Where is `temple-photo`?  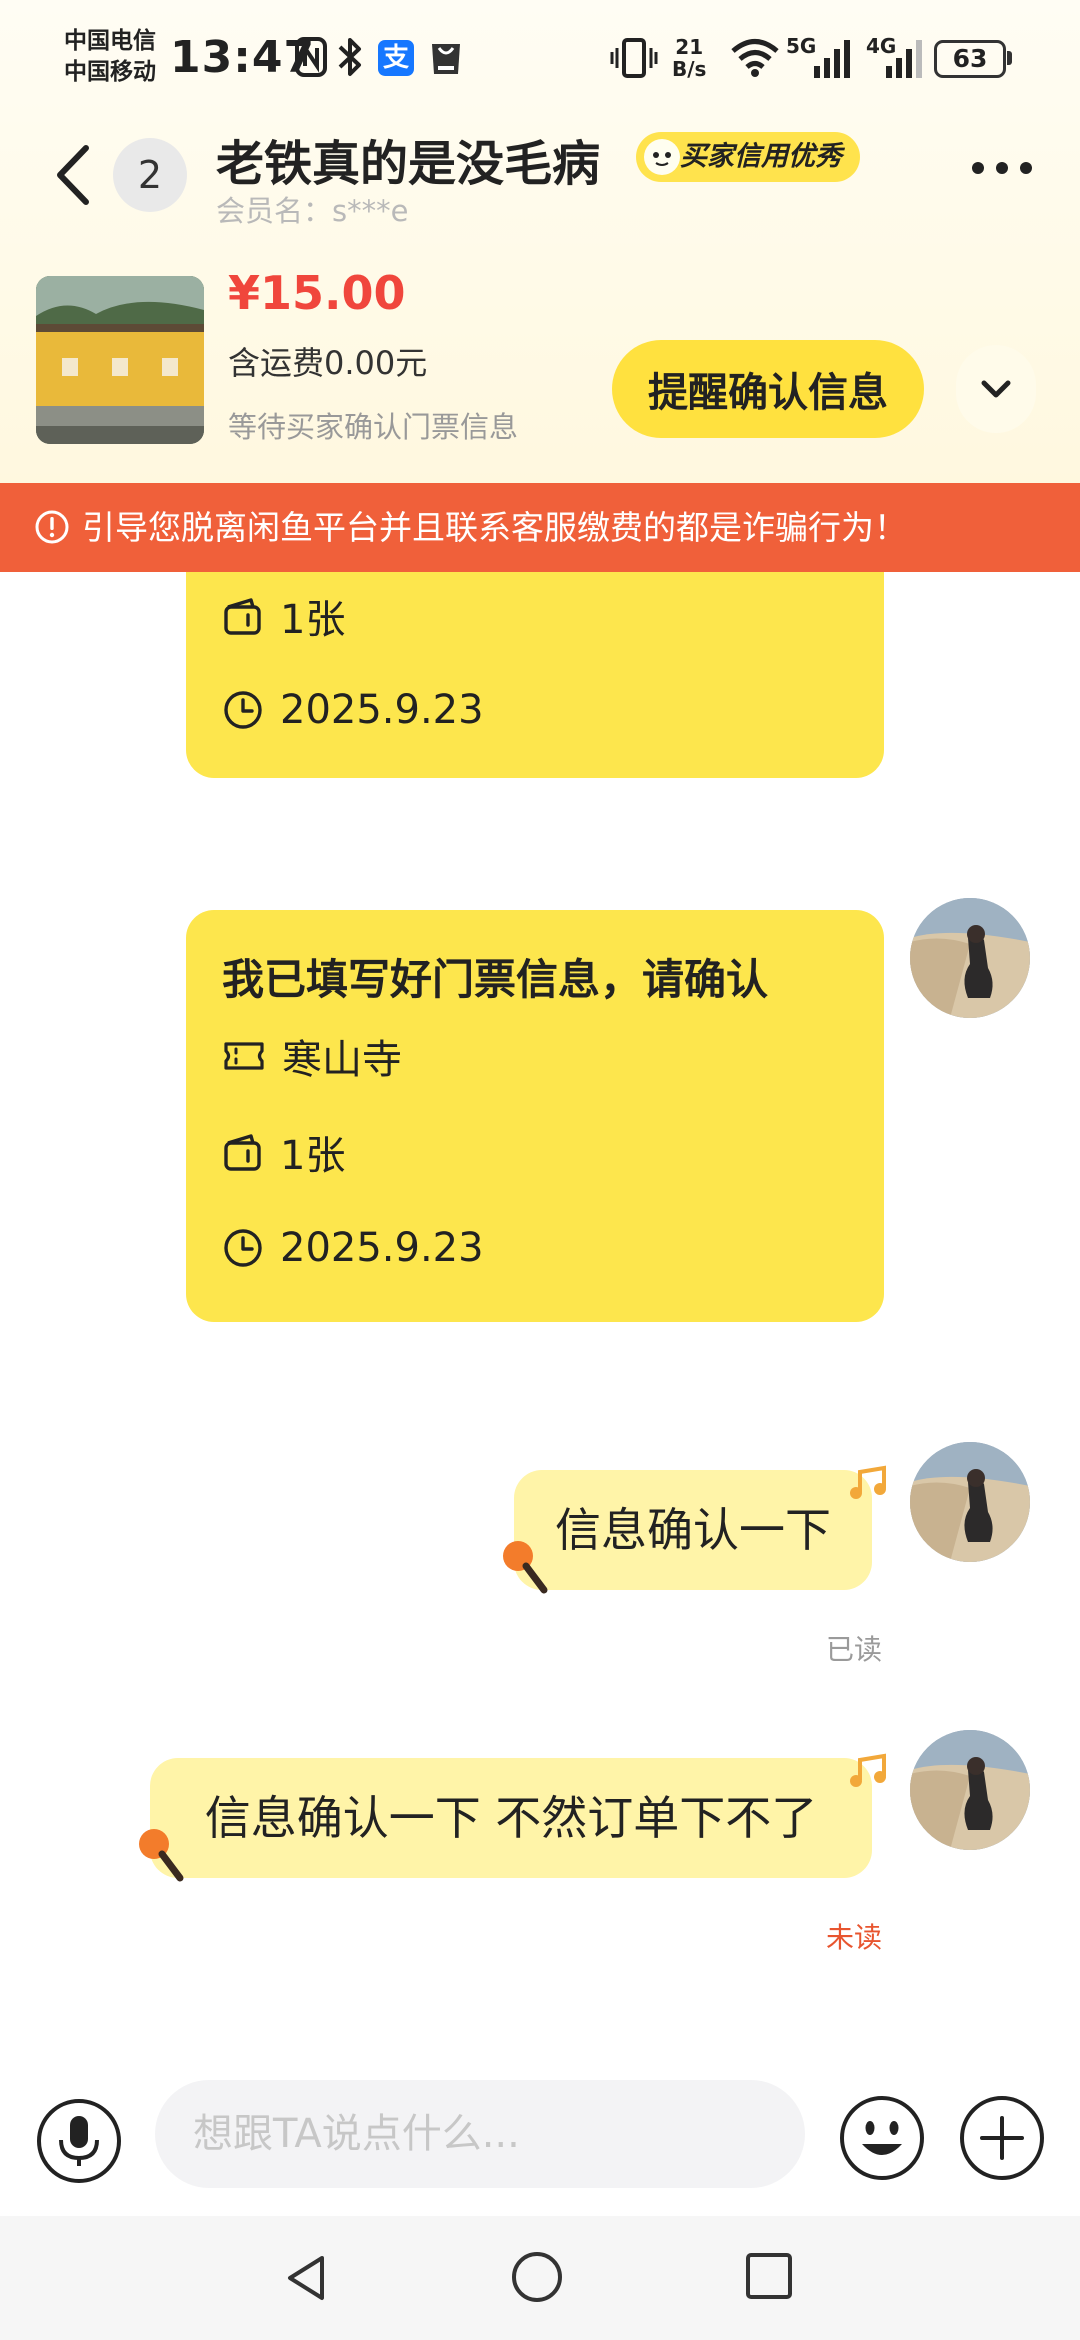
temple-photo is located at coordinates (120, 360).